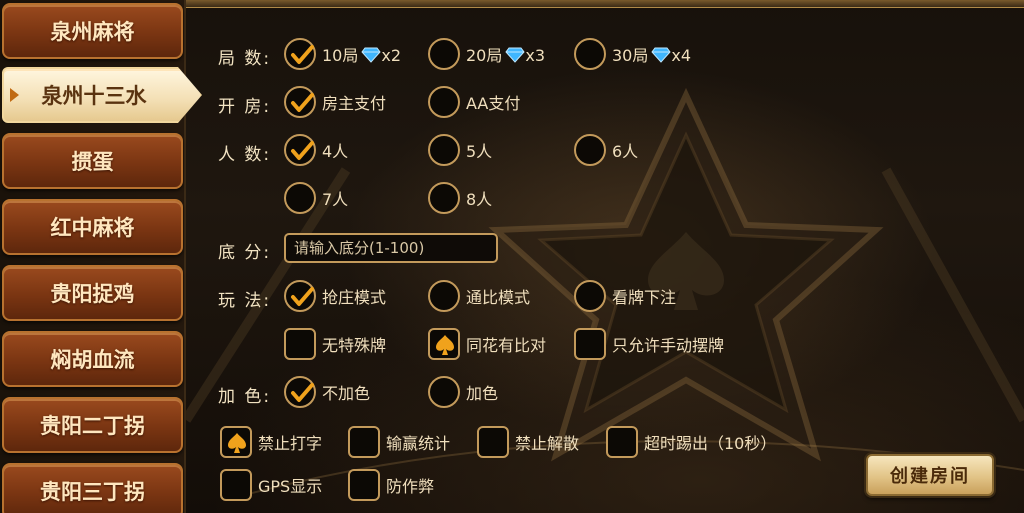 The image size is (1024, 513). What do you see at coordinates (391, 55) in the screenshot?
I see `gem-cost: x2` at bounding box center [391, 55].